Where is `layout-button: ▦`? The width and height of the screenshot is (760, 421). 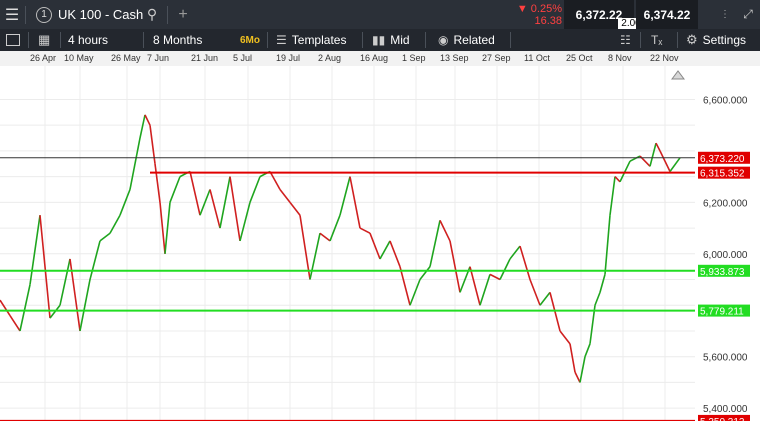
layout-button: ▦ is located at coordinates (44, 40).